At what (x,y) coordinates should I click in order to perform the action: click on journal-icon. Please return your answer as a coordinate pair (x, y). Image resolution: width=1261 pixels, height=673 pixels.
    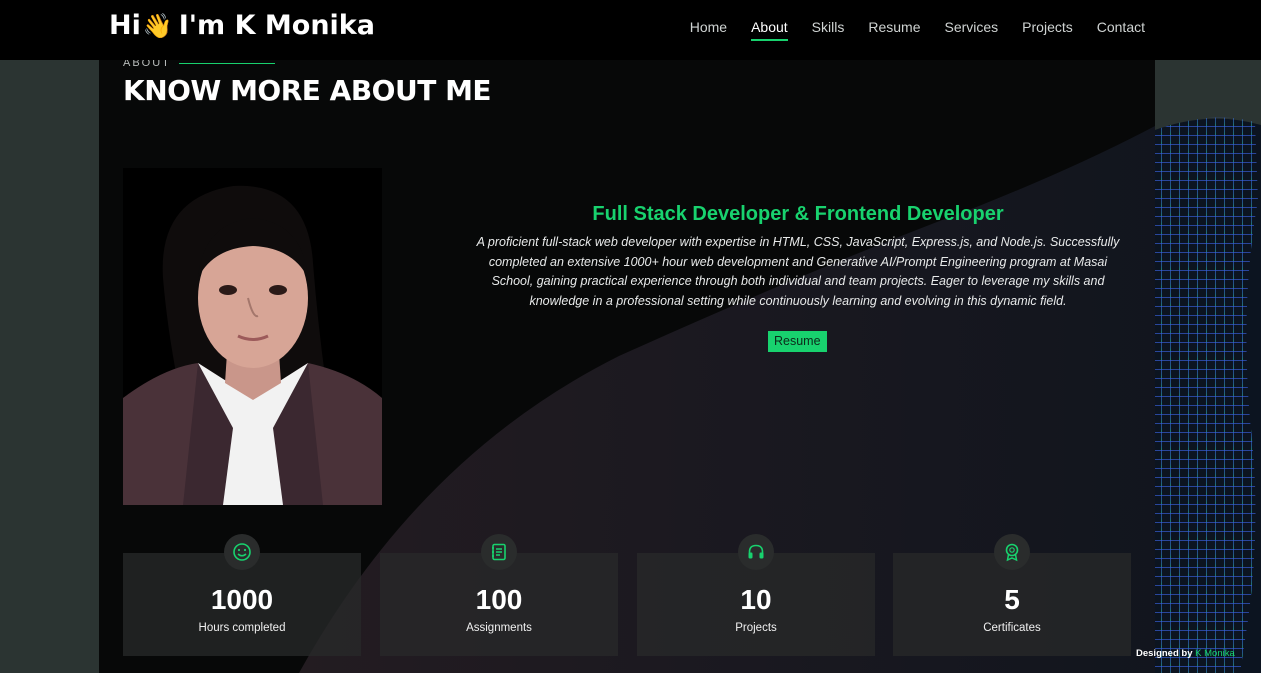
    Looking at the image, I should click on (499, 552).